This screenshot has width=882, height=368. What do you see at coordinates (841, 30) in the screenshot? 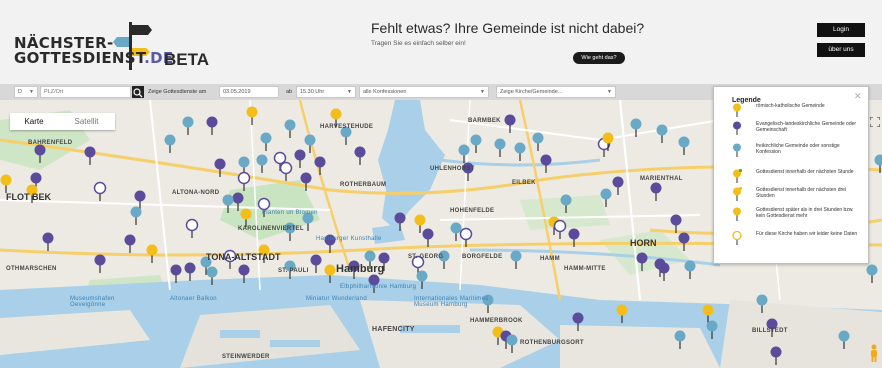
I see `login-button: Login` at bounding box center [841, 30].